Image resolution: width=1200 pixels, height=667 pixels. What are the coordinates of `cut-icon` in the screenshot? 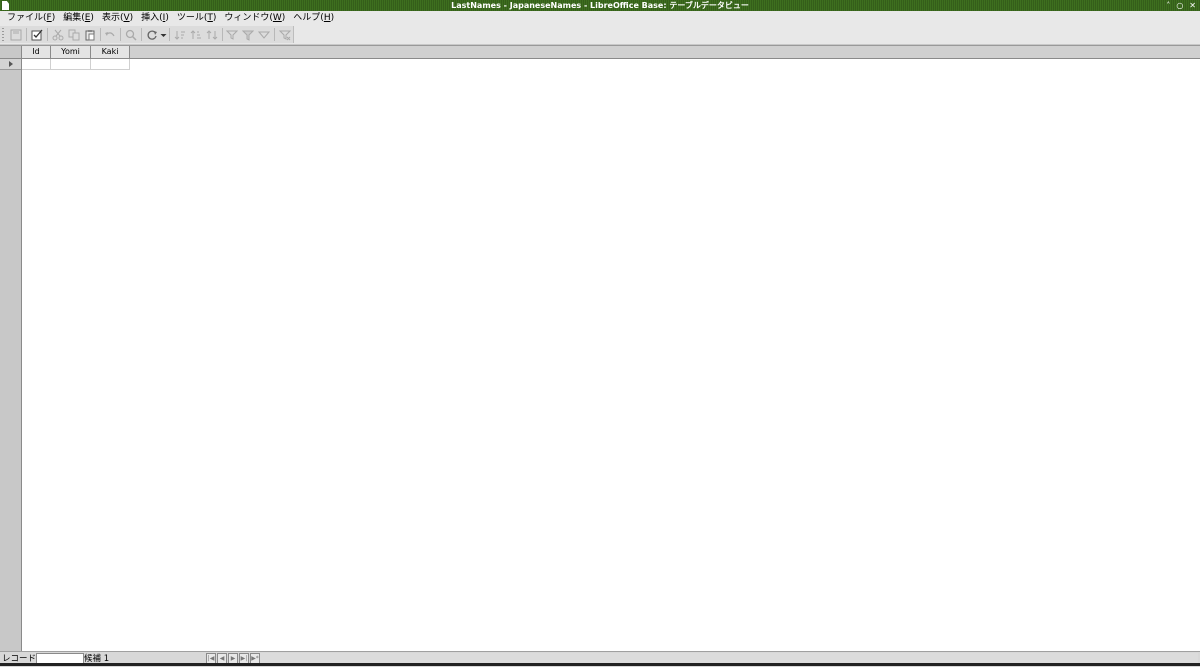 It's located at (58, 35).